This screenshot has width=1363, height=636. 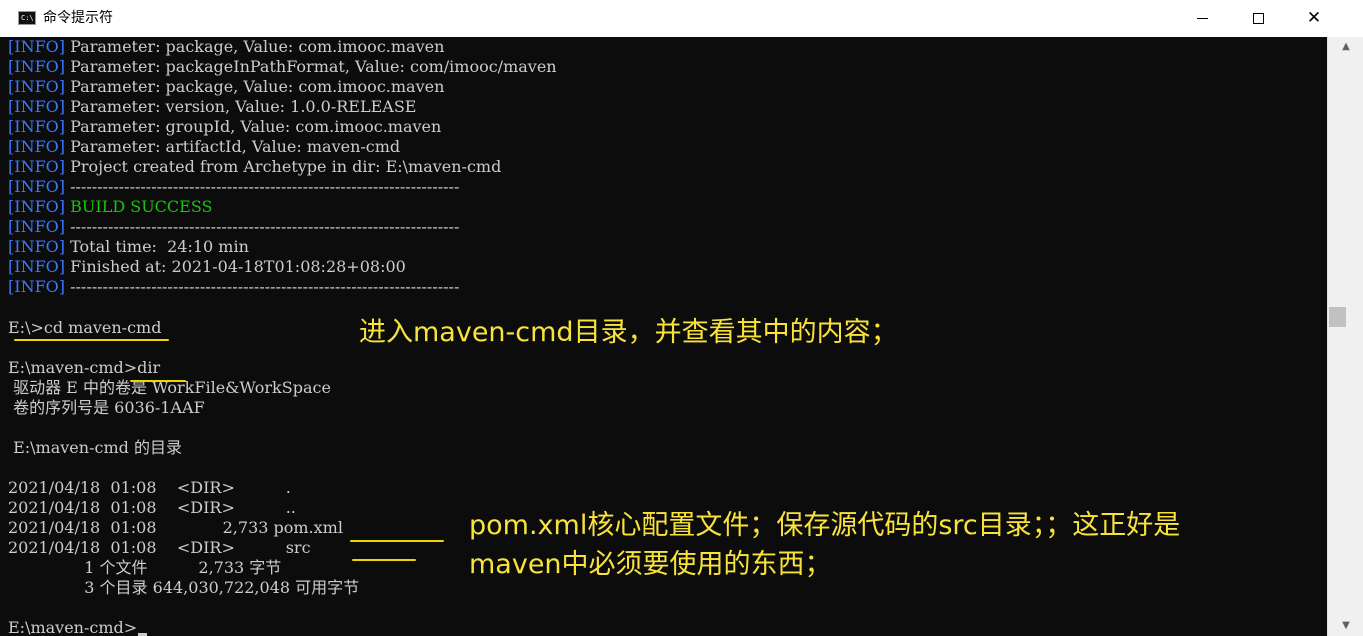 I want to click on annotation-note-files-2: maven中必须要使用的东西；, so click(x=650, y=564).